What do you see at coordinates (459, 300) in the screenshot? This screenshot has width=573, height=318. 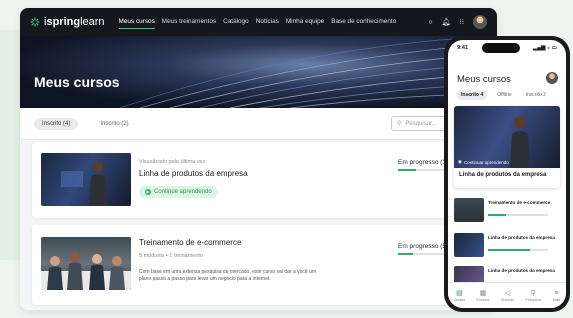 I see `bottom-nav-label: Cursos` at bounding box center [459, 300].